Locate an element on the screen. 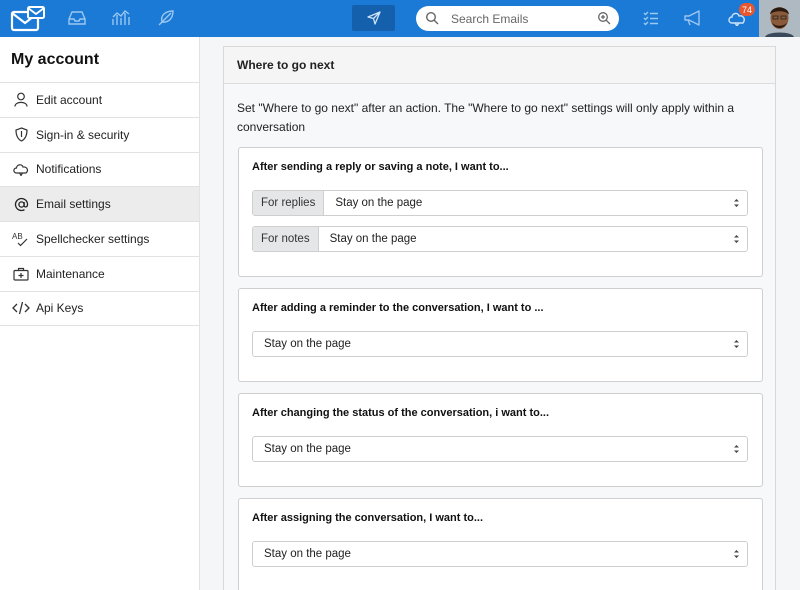 The width and height of the screenshot is (800, 590). cloud-bell-icon is located at coordinates (21, 169).